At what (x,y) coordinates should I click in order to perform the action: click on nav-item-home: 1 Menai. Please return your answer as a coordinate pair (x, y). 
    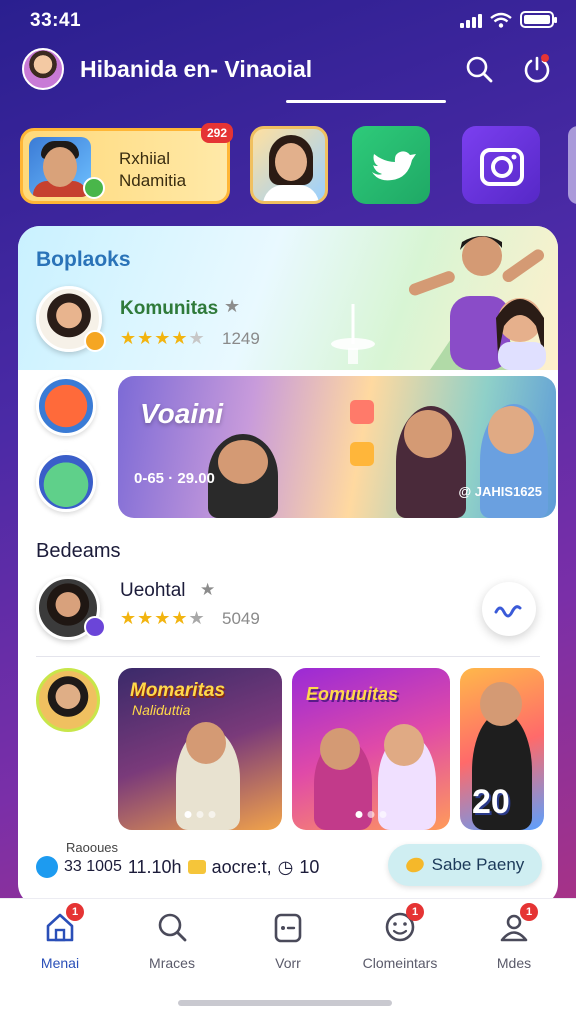
    Looking at the image, I should click on (60, 946).